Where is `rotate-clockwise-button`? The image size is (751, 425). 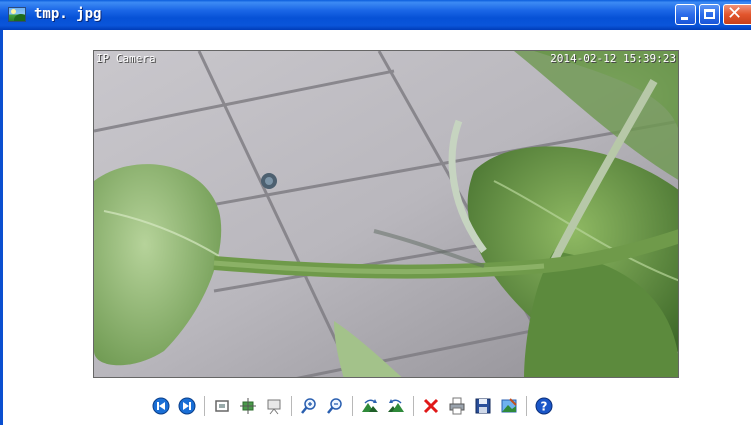 rotate-clockwise-button is located at coordinates (370, 406).